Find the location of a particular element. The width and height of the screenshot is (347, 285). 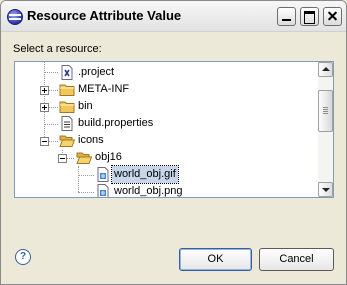

close-button is located at coordinates (332, 16).